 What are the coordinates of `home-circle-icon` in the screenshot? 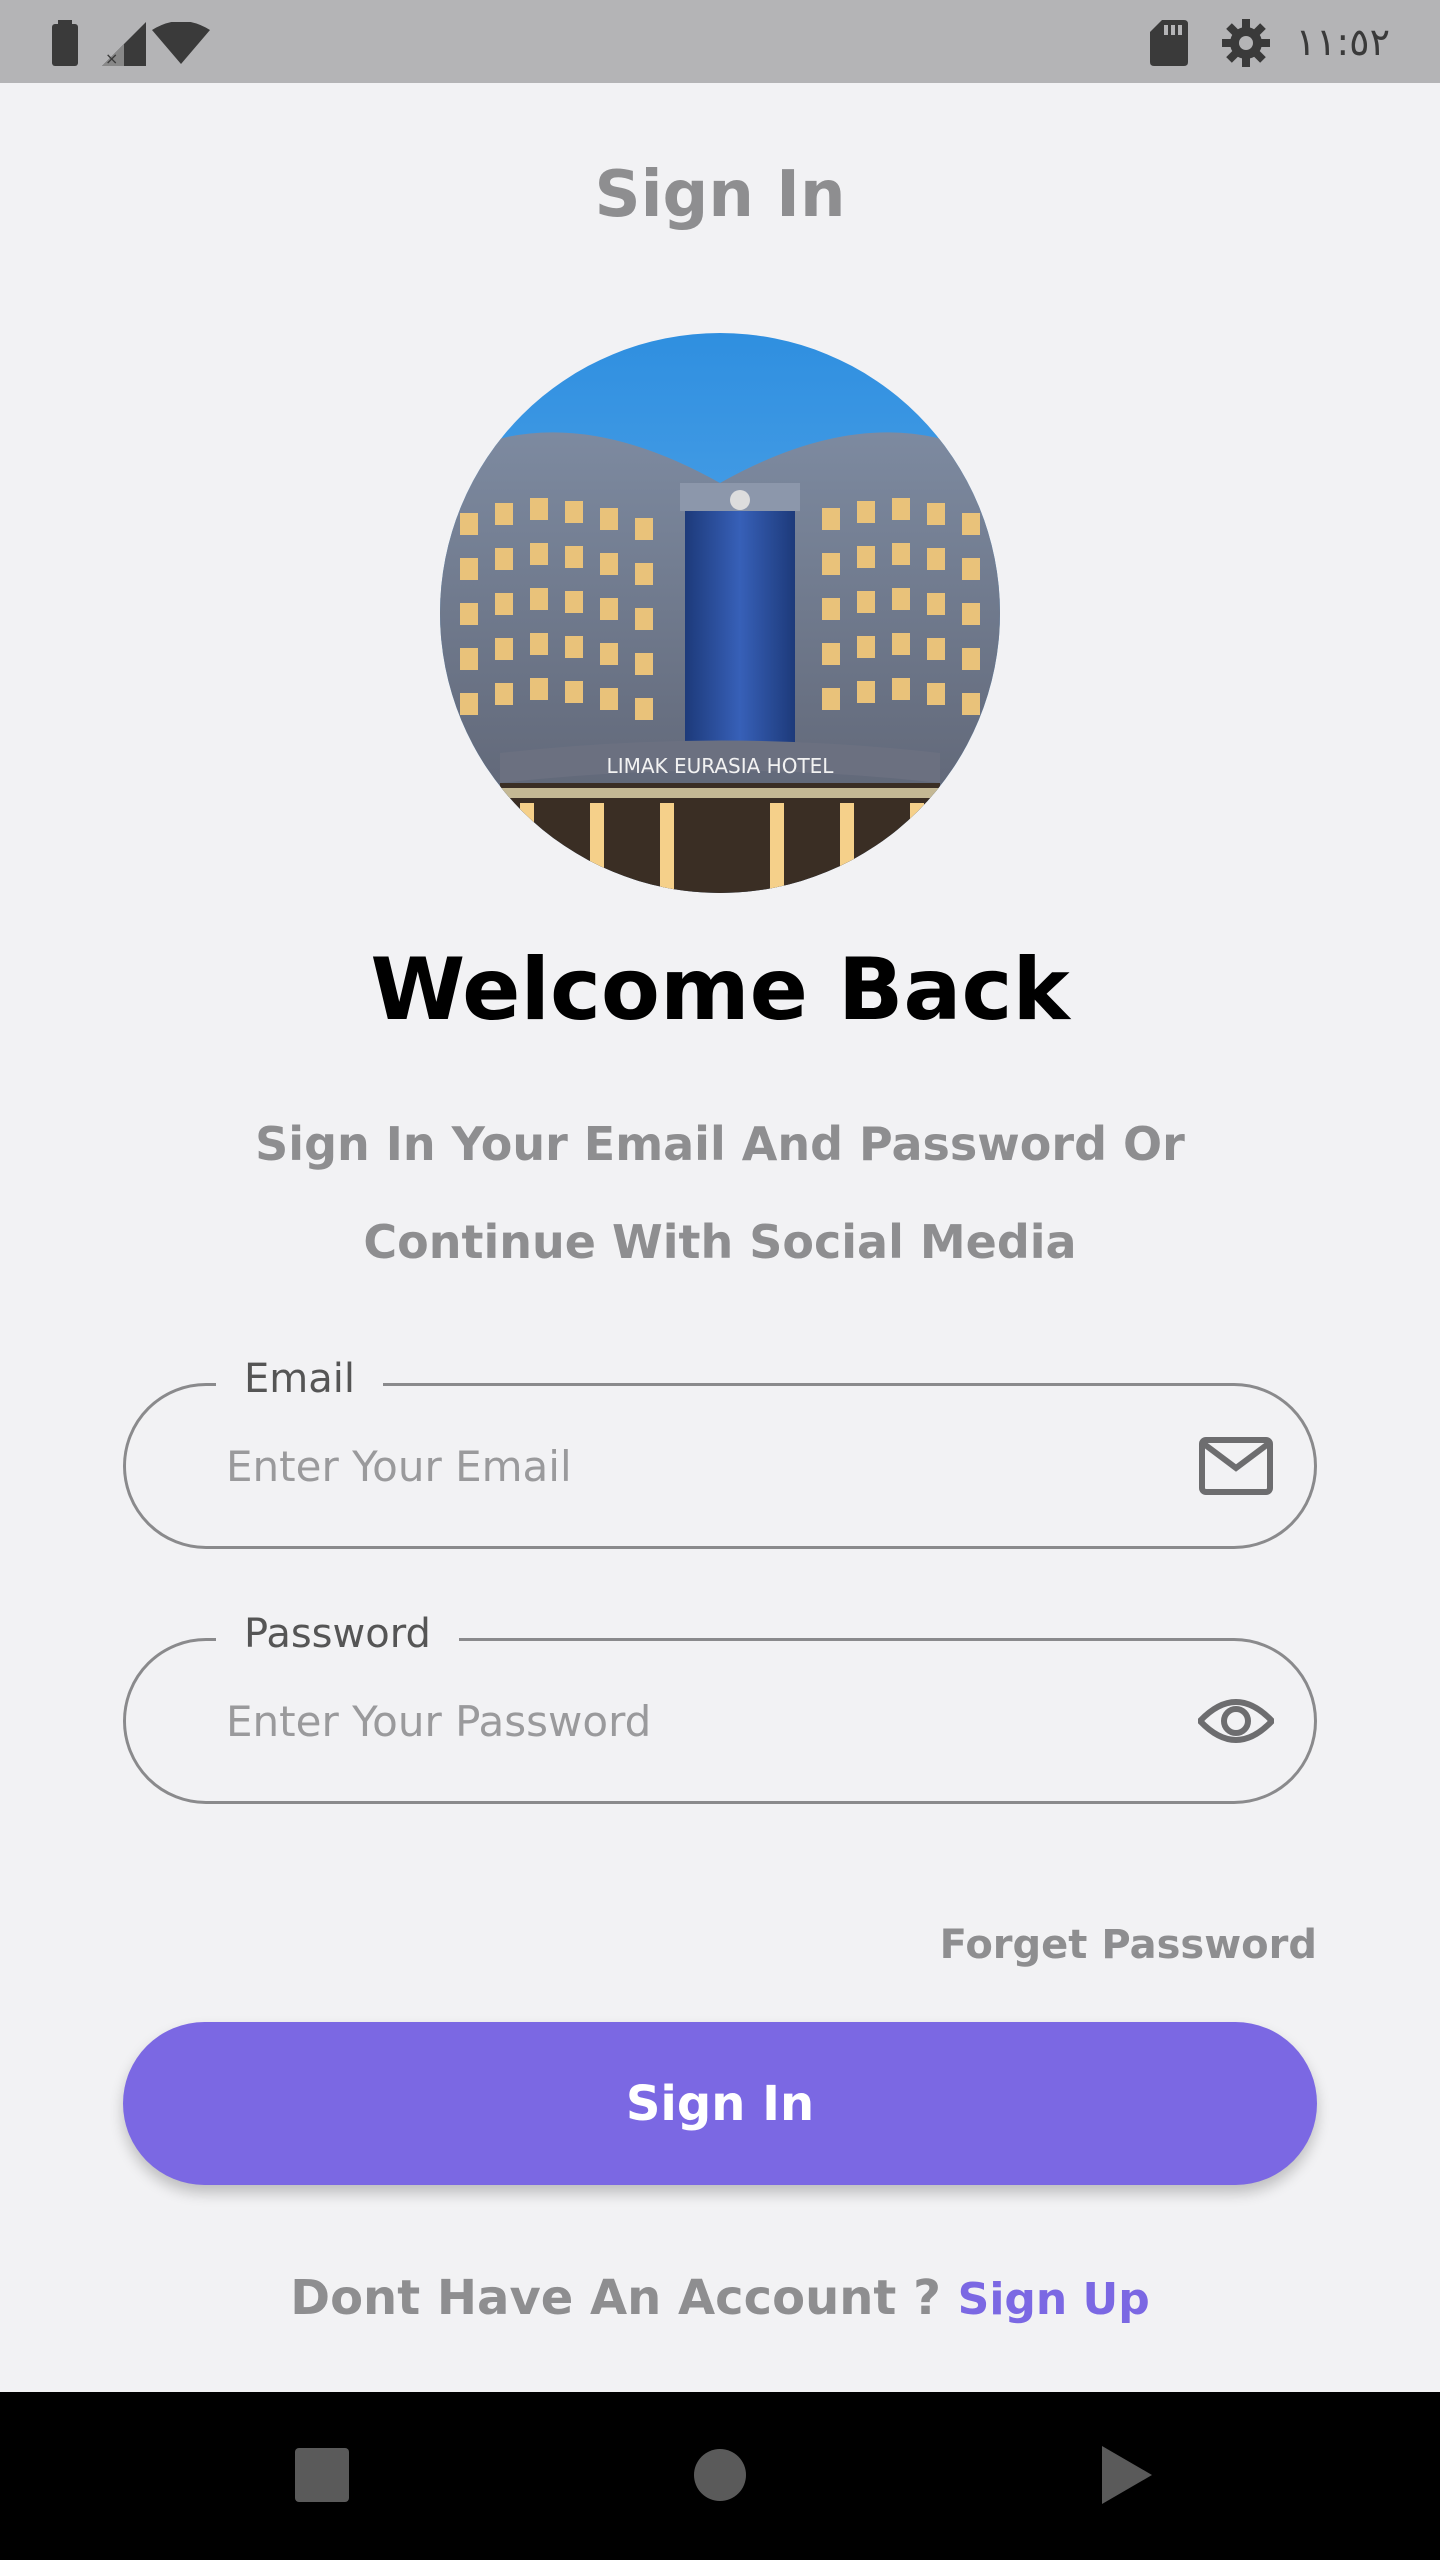 It's located at (720, 2475).